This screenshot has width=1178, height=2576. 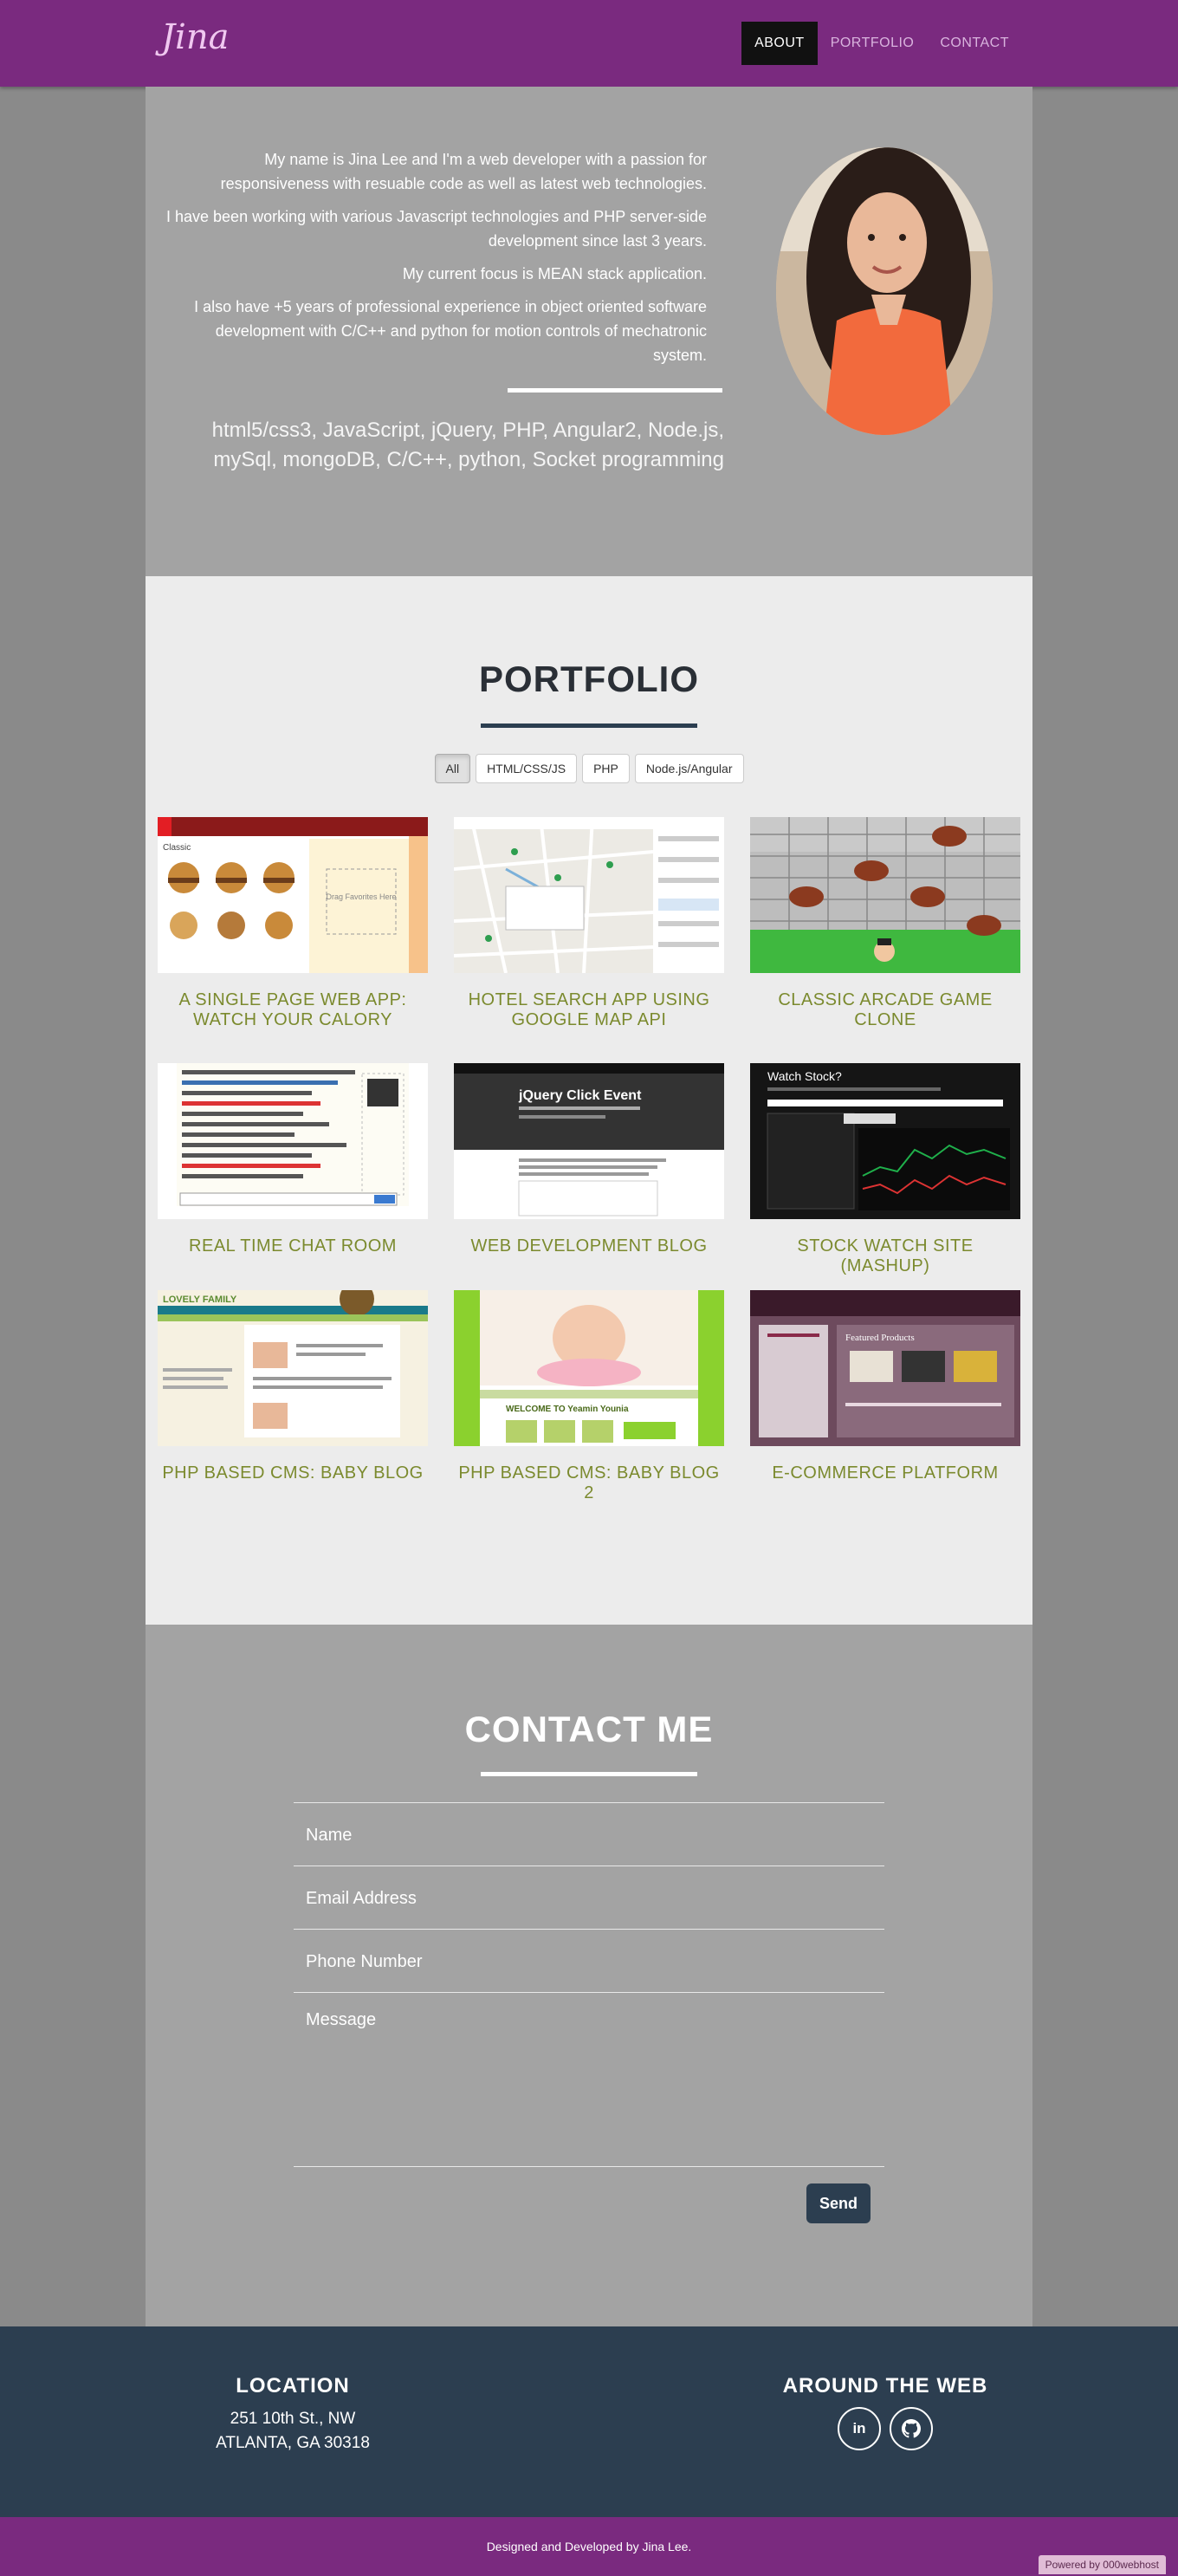 What do you see at coordinates (859, 2428) in the screenshot?
I see `linkedin-icon: in` at bounding box center [859, 2428].